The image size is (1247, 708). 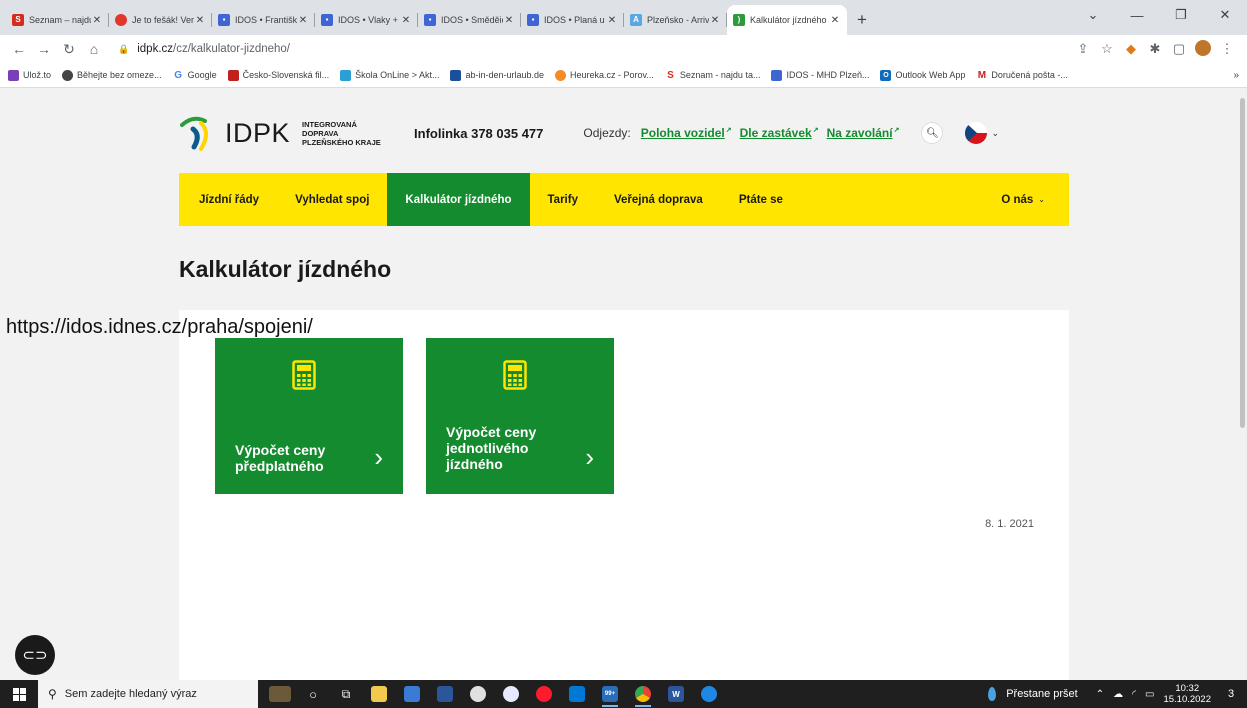 What do you see at coordinates (1149, 694) in the screenshot?
I see `battery-icon: ▭` at bounding box center [1149, 694].